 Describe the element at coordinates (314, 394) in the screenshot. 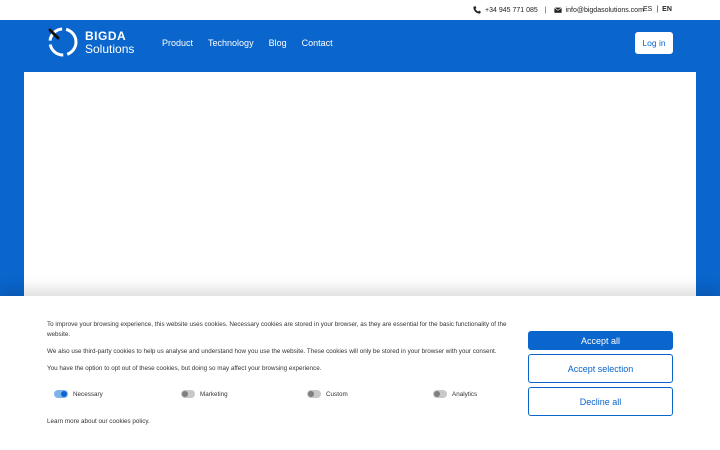

I see `switch-custom` at that location.